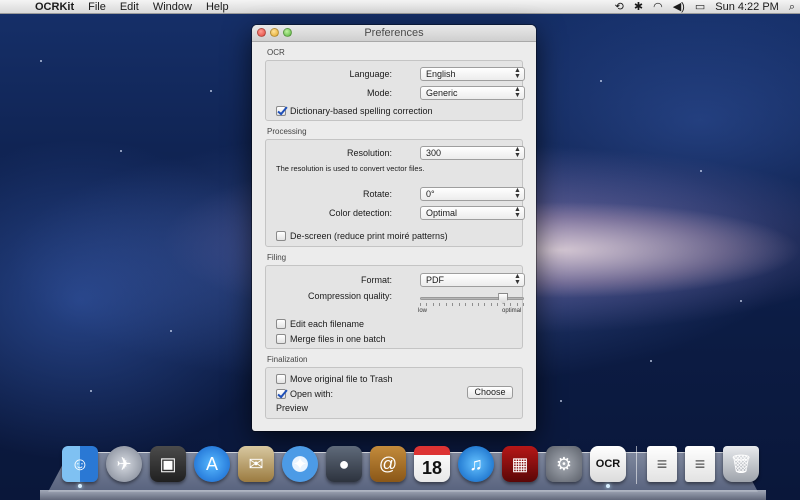 The height and width of the screenshot is (500, 800). I want to click on dock-divider, so click(636, 465).